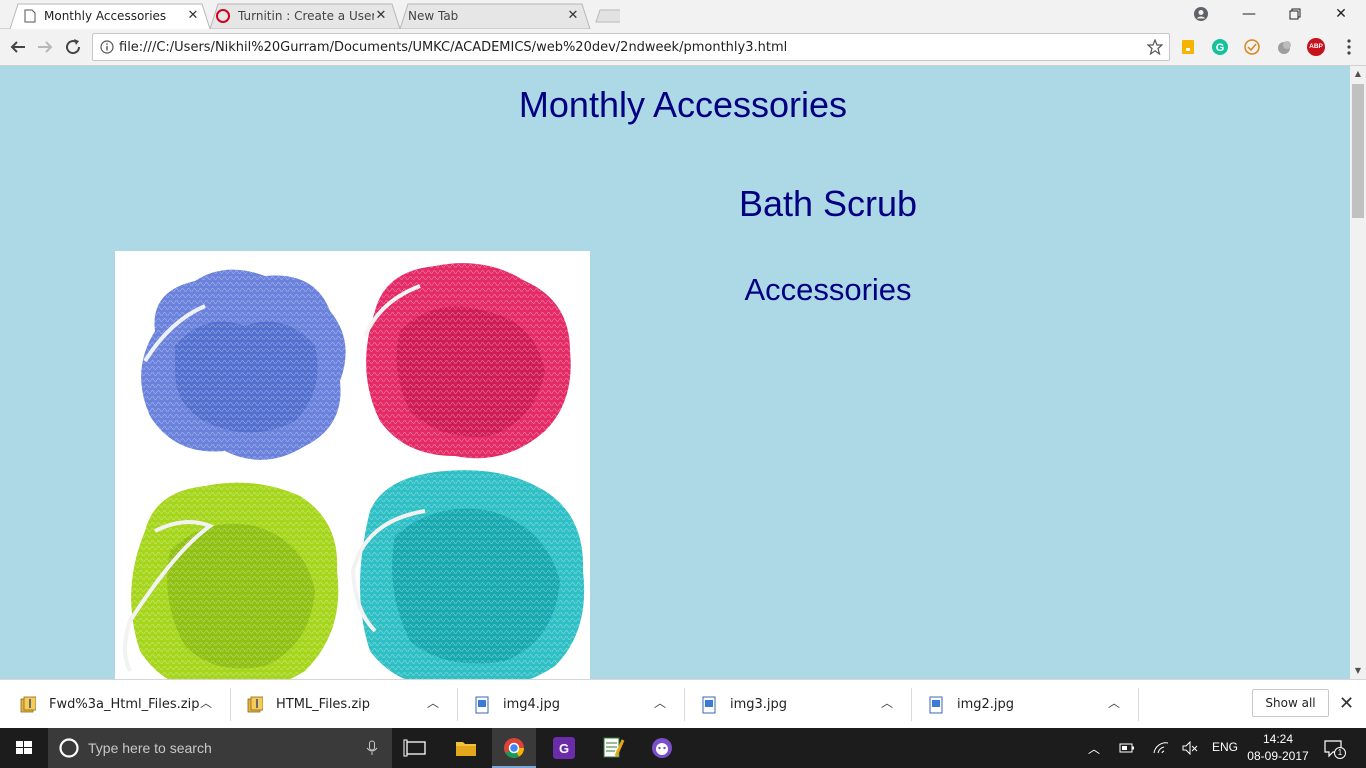 This screenshot has height=768, width=1366. I want to click on download-filename: img4.jpg, so click(532, 704).